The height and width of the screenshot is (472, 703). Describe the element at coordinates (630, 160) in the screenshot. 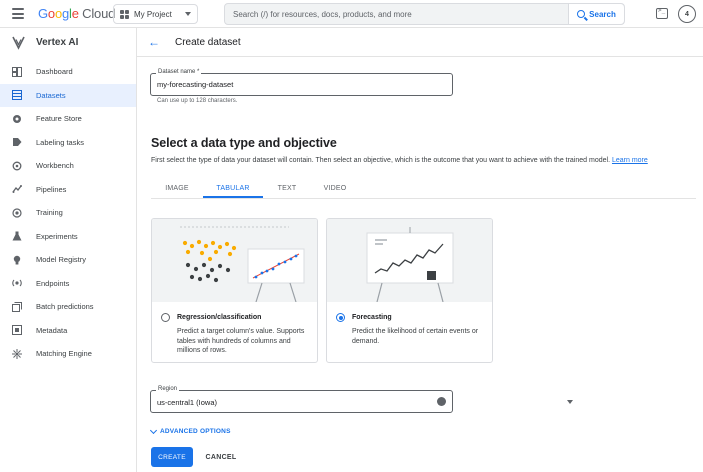

I see `learn-more-link: Learn more` at that location.